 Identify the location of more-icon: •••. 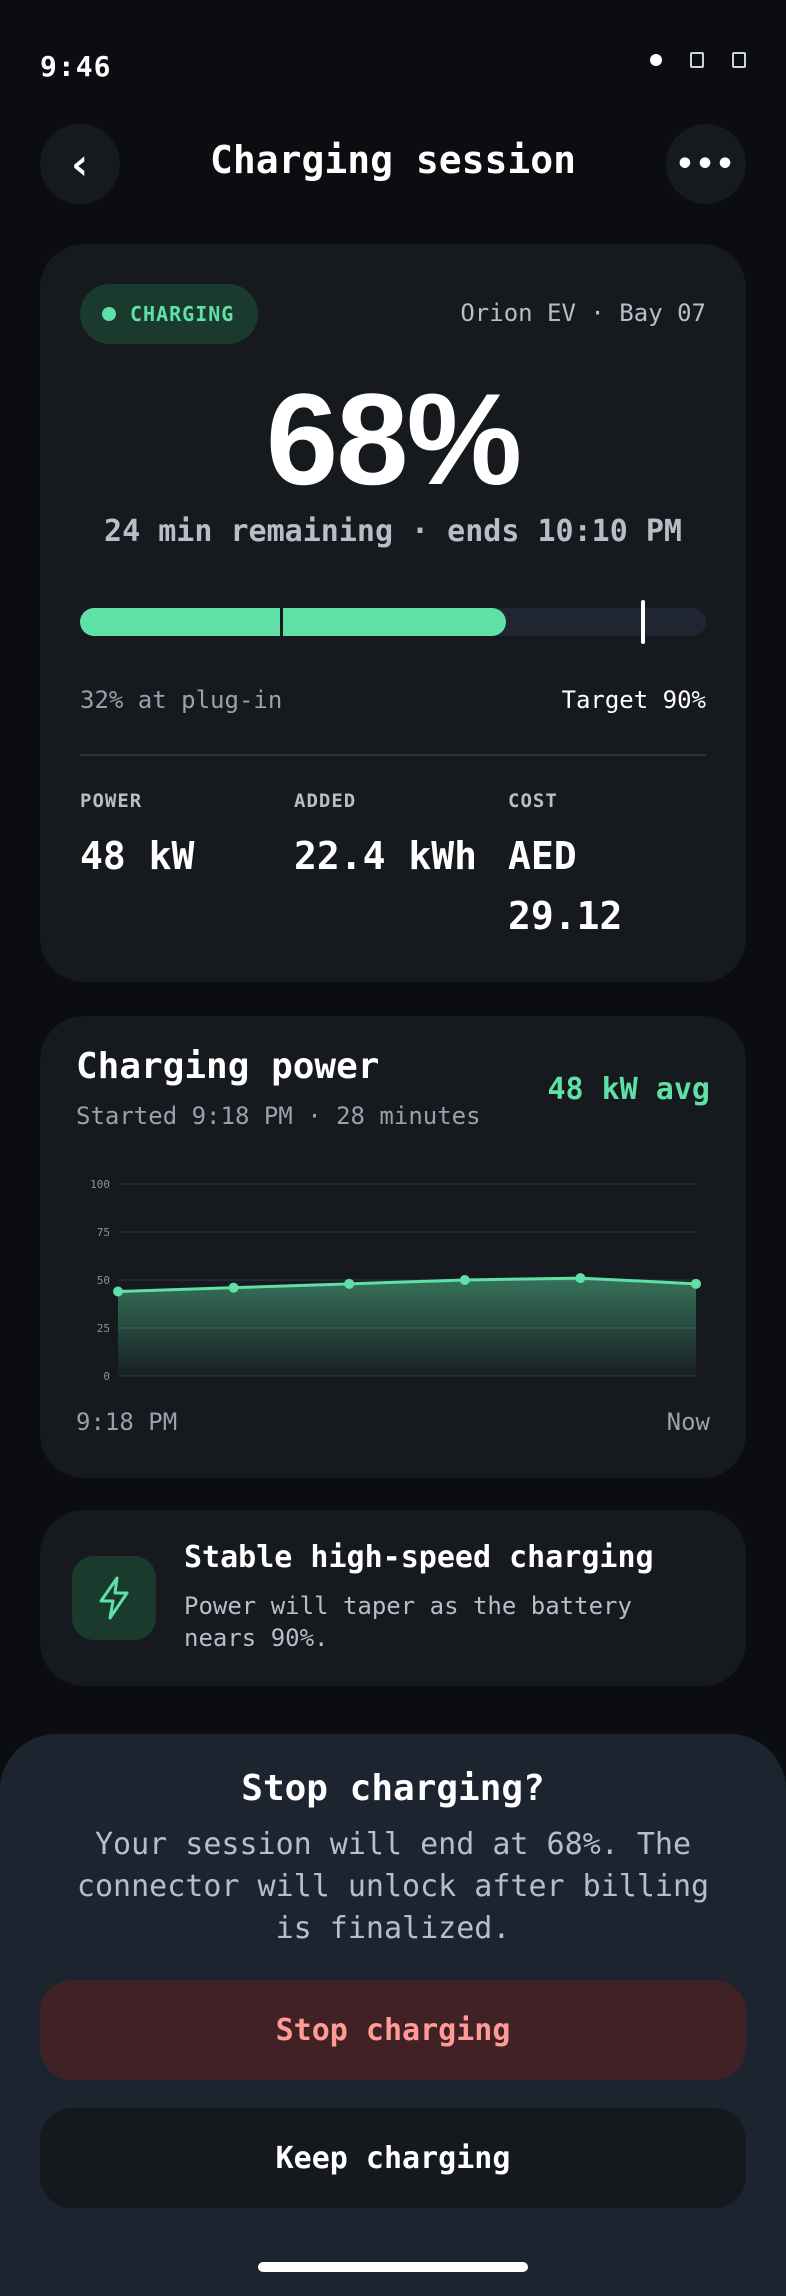
(706, 164).